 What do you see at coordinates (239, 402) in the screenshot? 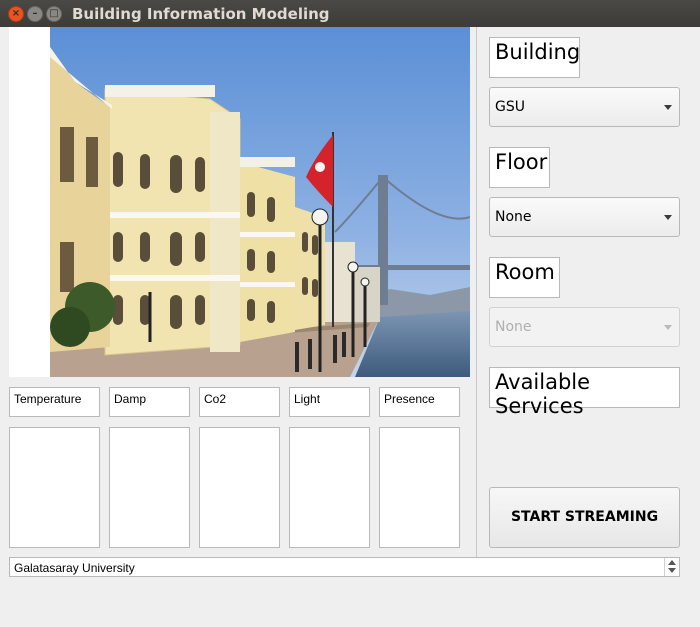
I see `co2-label: Co2` at bounding box center [239, 402].